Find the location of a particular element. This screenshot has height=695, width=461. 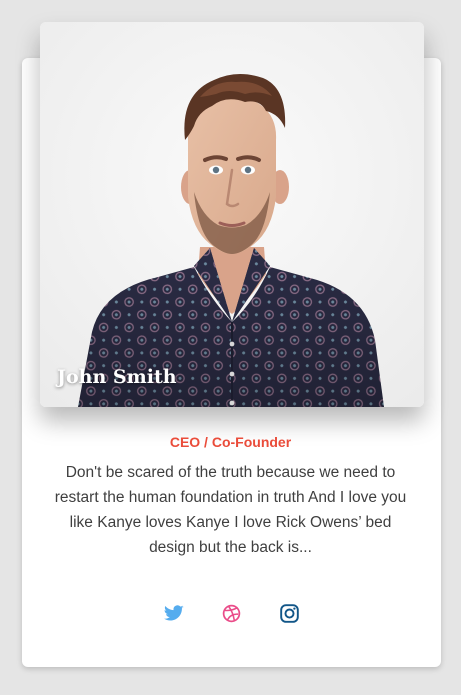

twitter-link is located at coordinates (174, 613).